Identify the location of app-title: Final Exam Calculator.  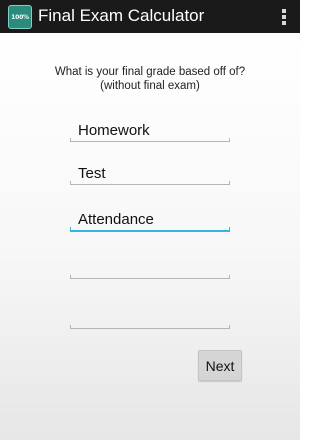
(121, 15).